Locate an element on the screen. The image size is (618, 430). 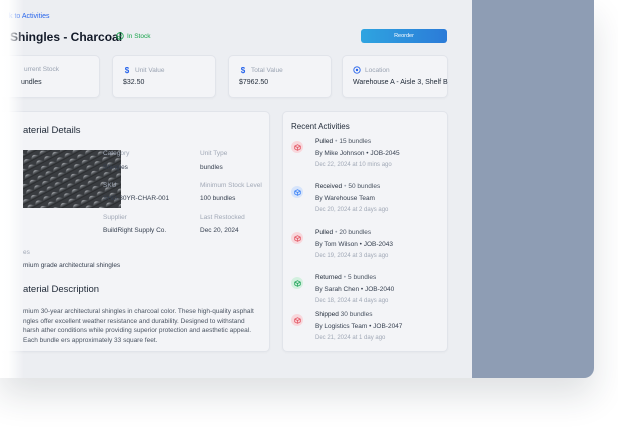
stat-value: undles is located at coordinates (31, 82).